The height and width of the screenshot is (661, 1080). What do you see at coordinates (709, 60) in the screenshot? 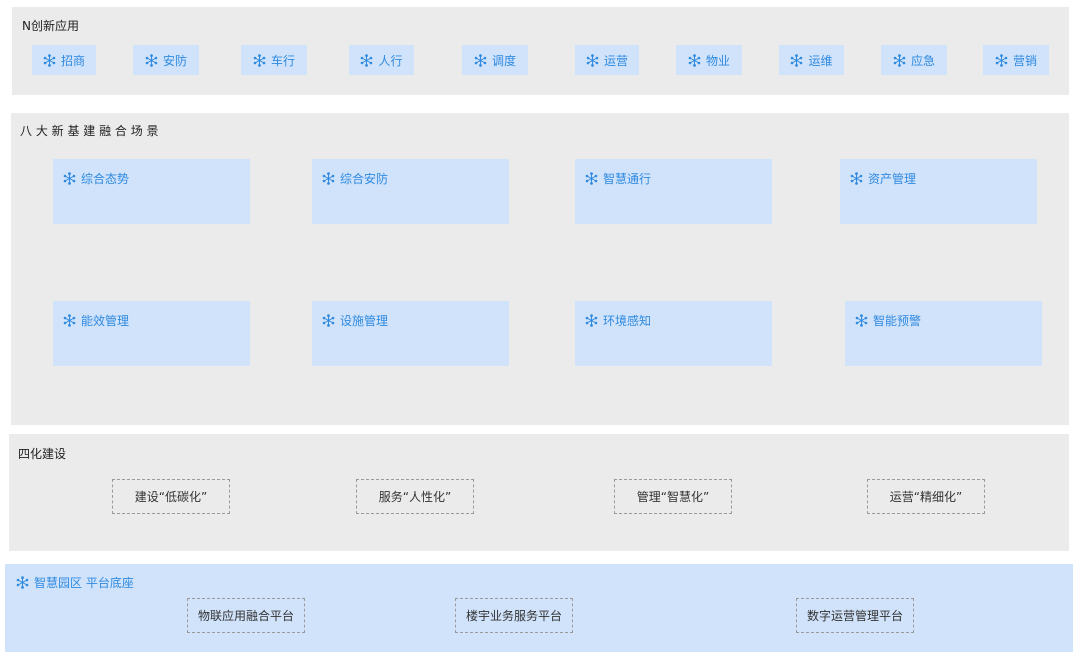
I see `app-tag-wuye: 物业` at bounding box center [709, 60].